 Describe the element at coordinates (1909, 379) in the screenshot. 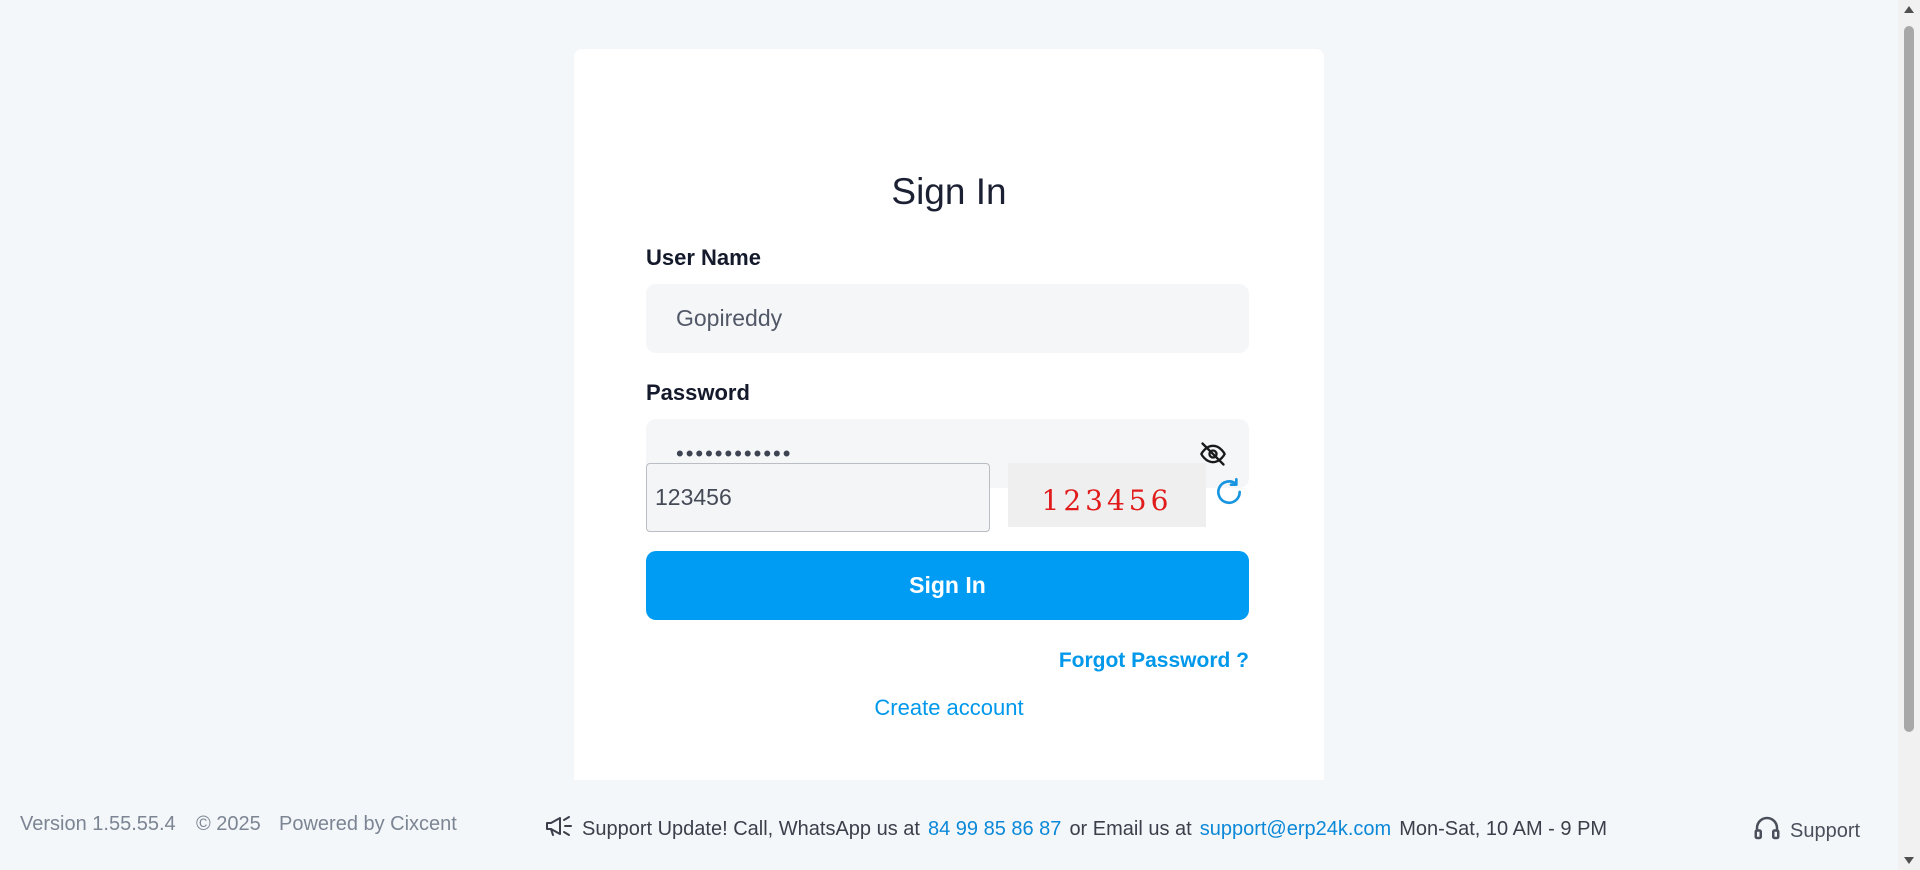

I see `scroll-thumb` at that location.